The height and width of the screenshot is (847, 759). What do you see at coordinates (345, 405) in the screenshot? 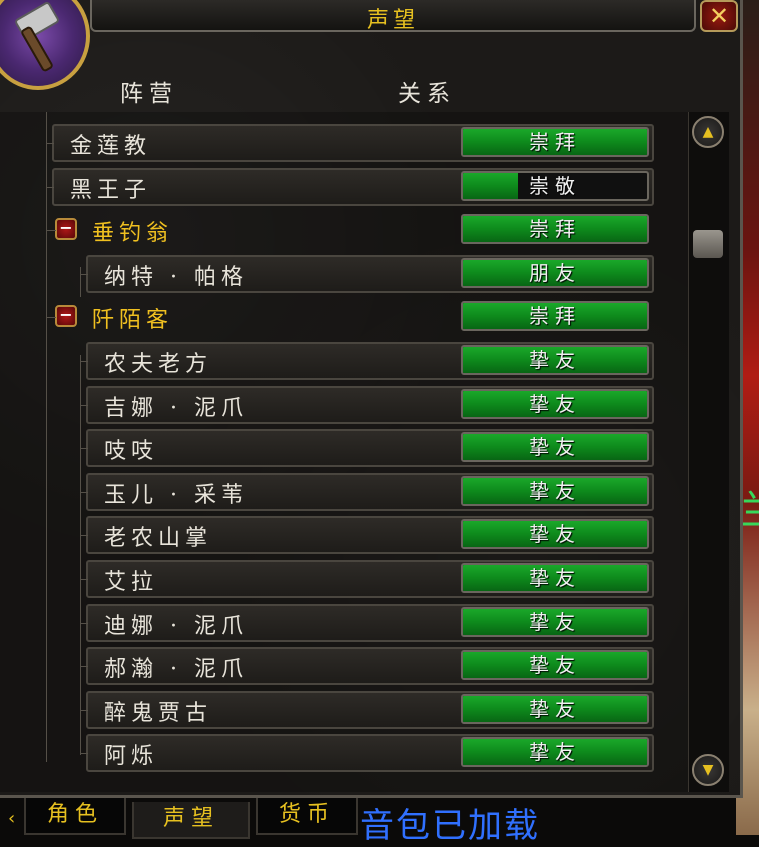
I see `faction-row: 吉娜 · 泥爪 挚友` at bounding box center [345, 405].